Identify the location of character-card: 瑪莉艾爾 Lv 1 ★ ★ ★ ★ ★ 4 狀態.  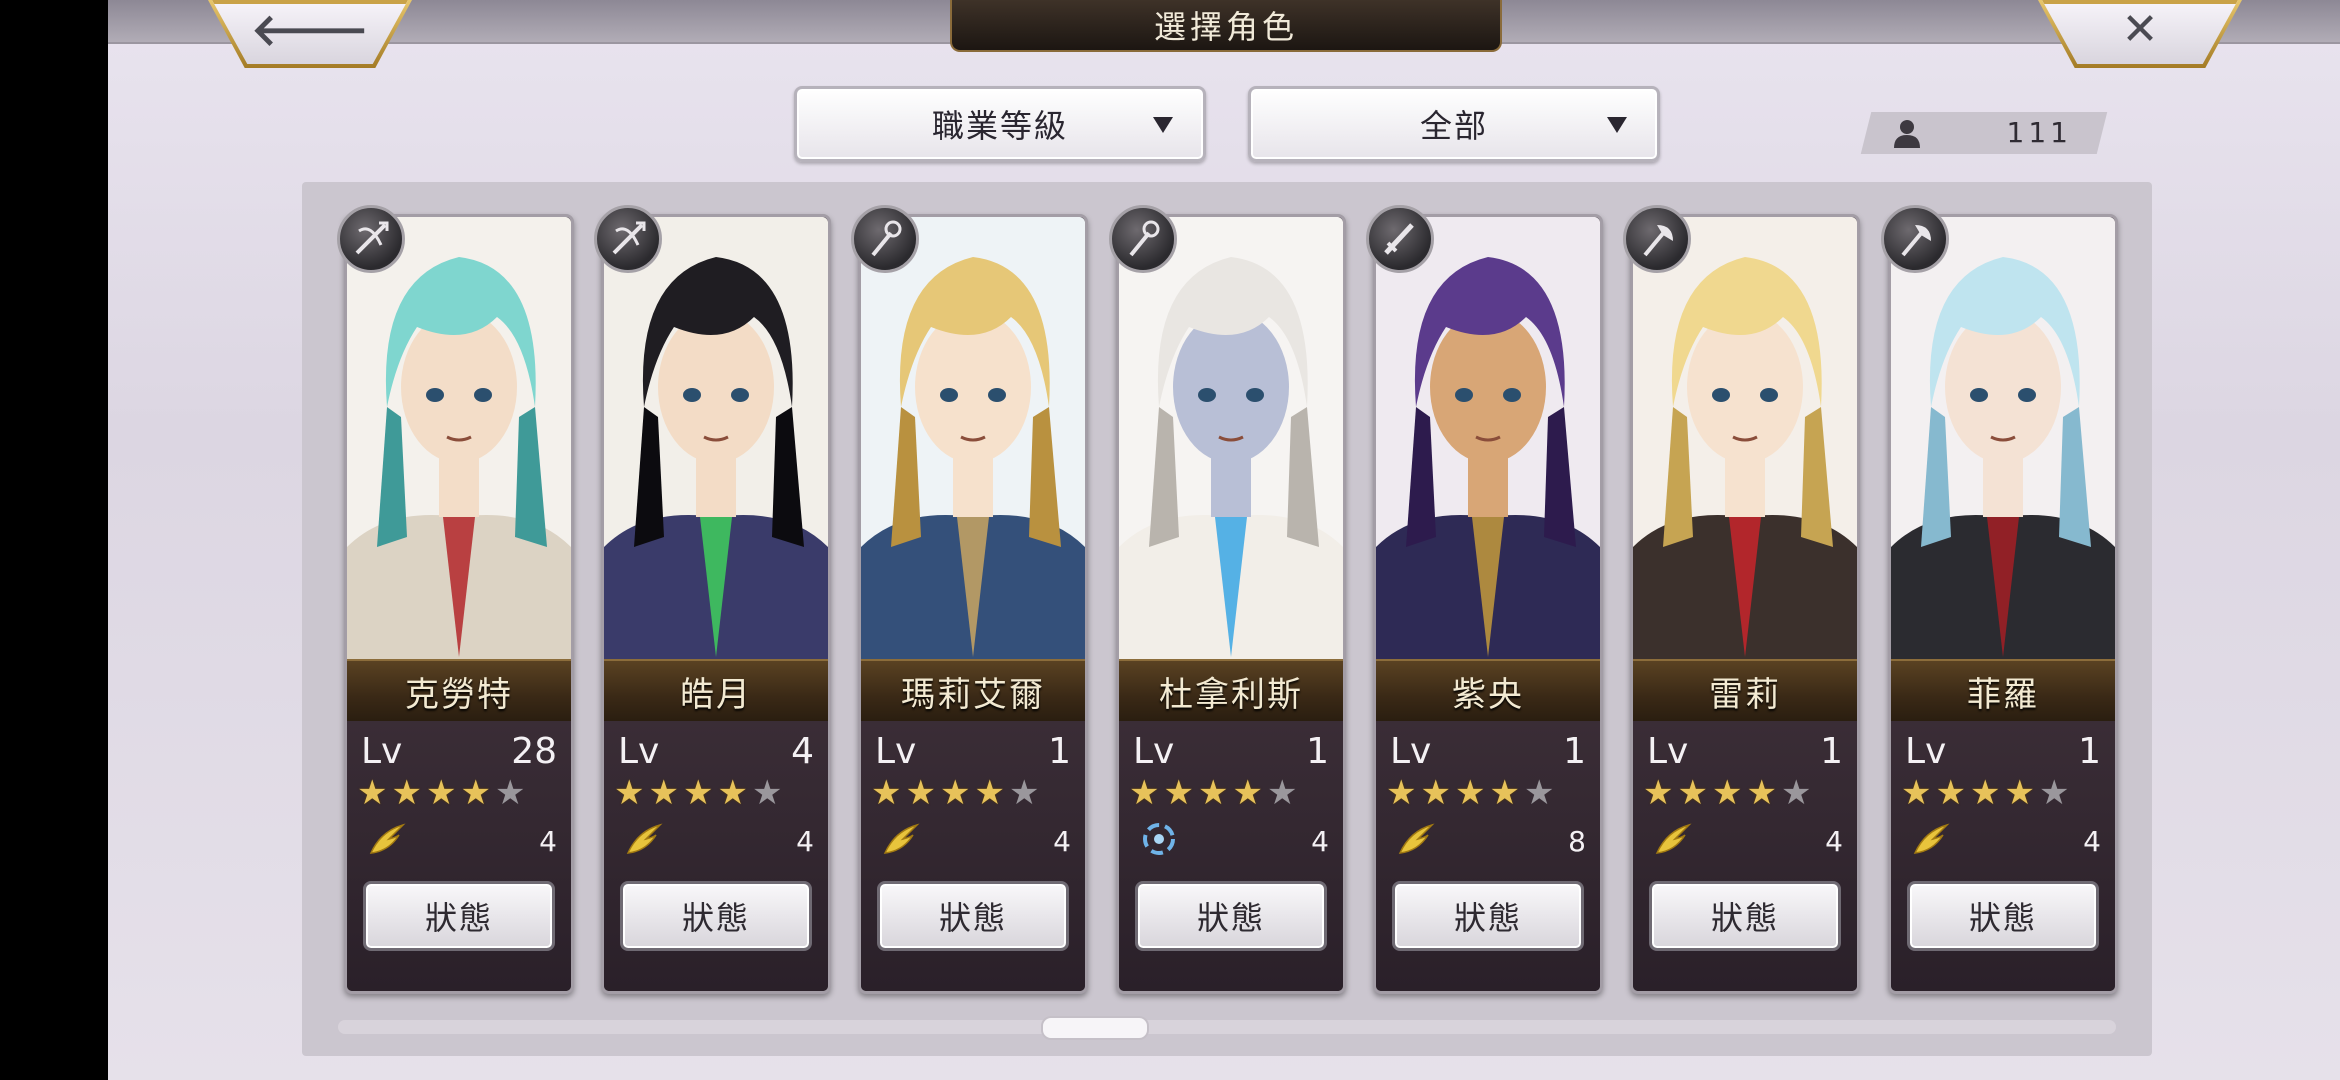
(969, 599).